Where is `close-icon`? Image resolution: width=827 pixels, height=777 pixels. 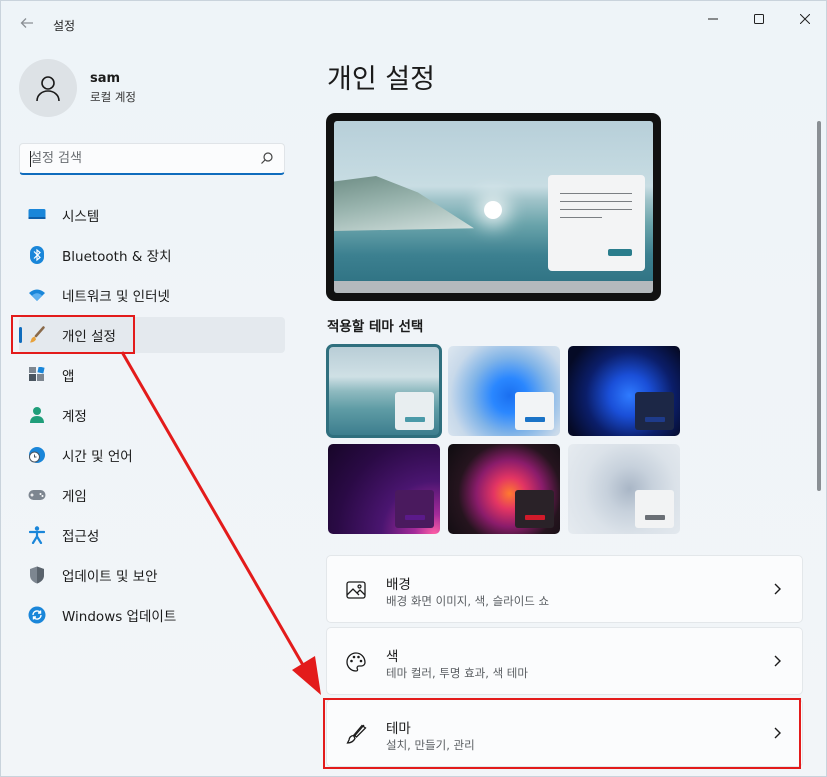 close-icon is located at coordinates (805, 19).